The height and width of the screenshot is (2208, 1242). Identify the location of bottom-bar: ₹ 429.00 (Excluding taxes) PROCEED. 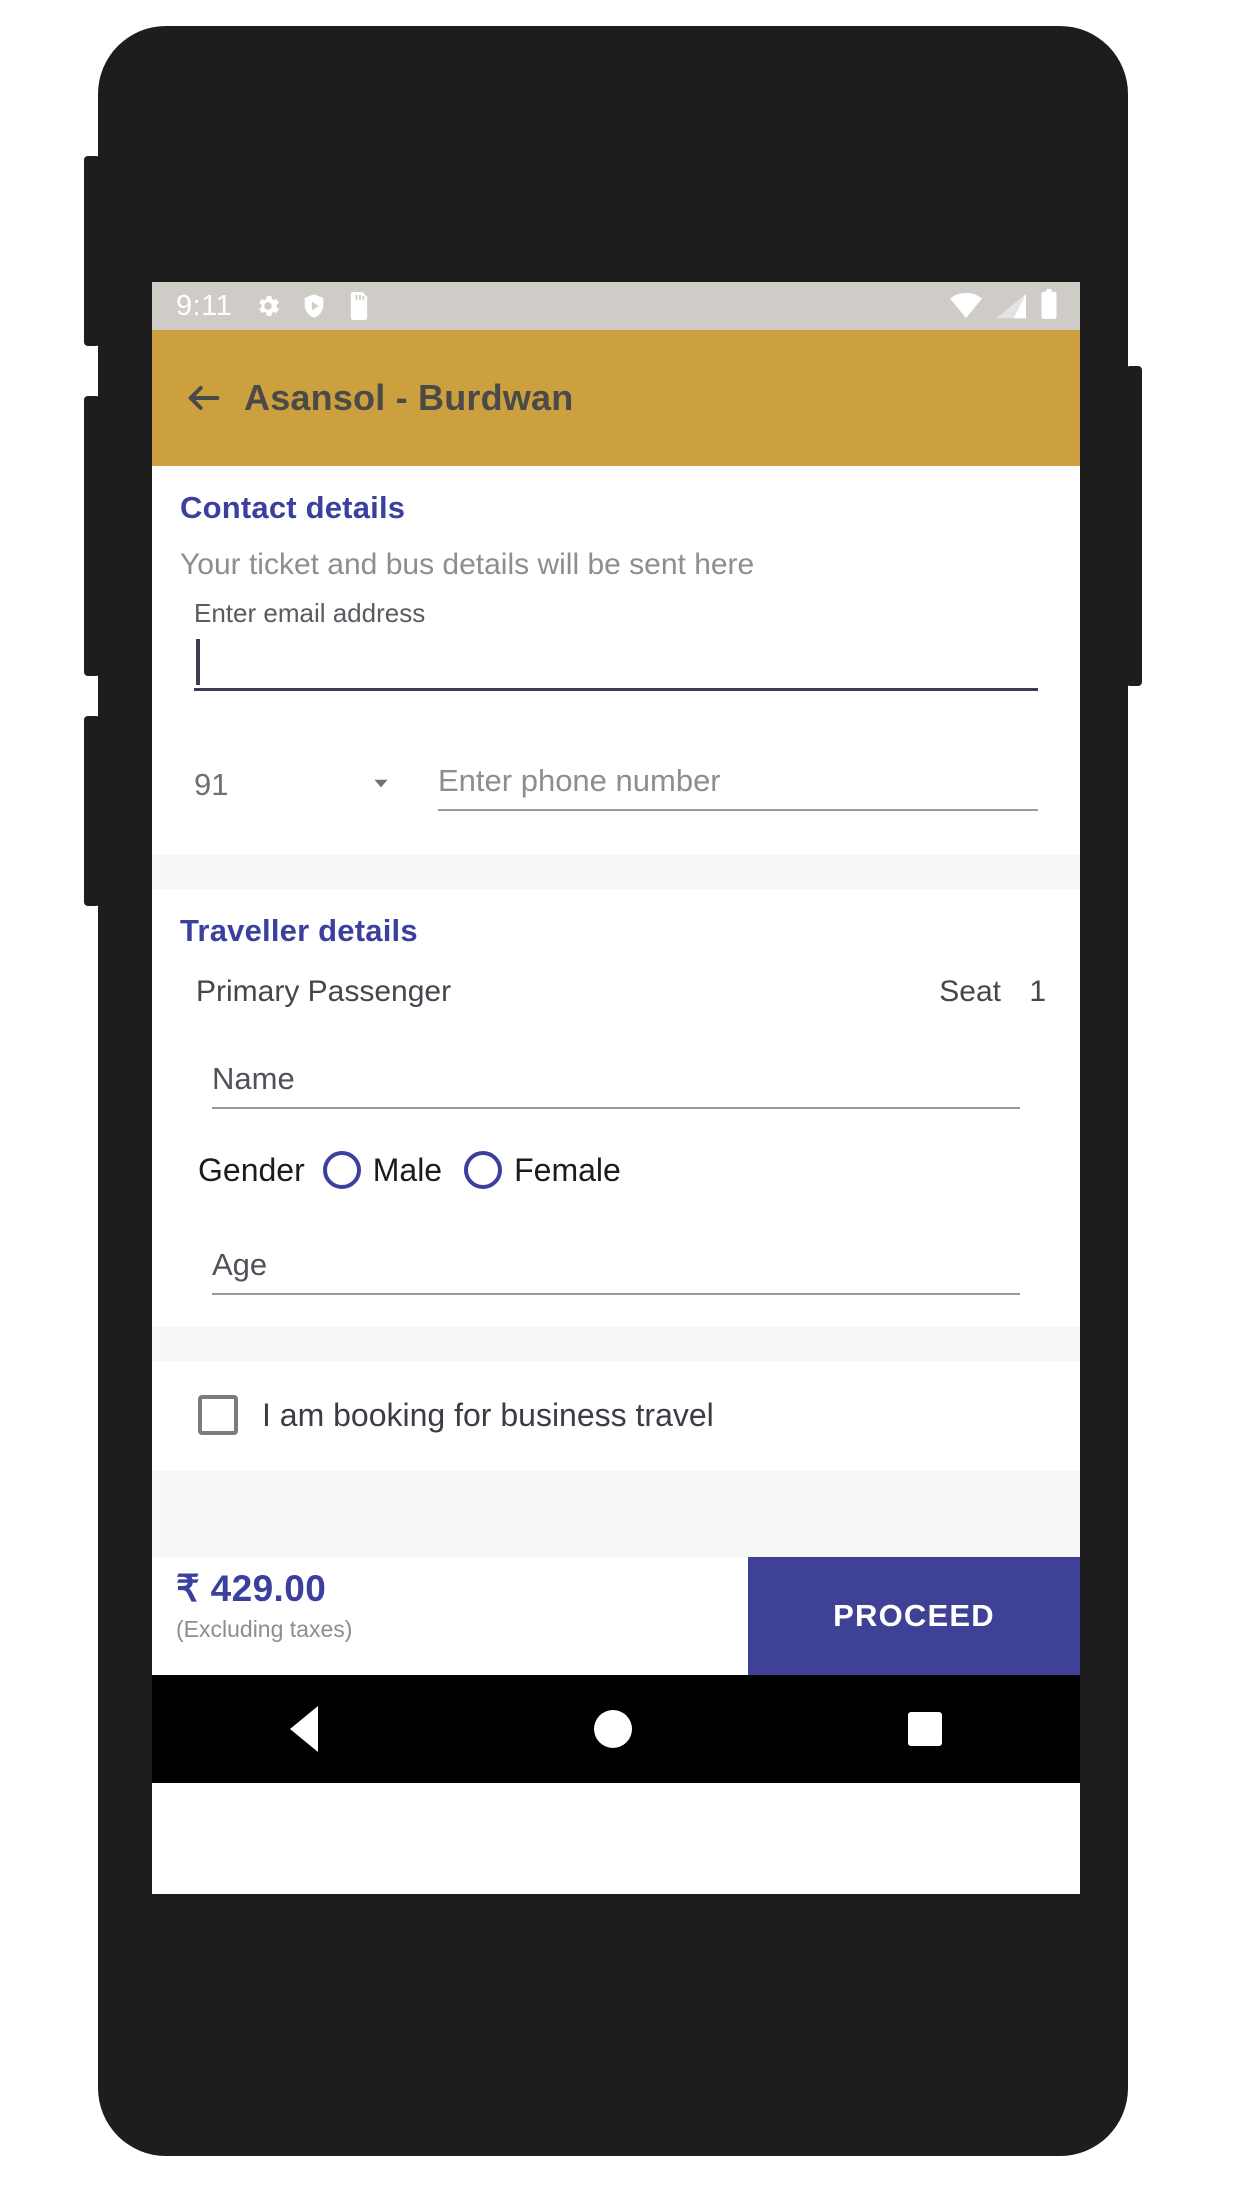
(616, 1616).